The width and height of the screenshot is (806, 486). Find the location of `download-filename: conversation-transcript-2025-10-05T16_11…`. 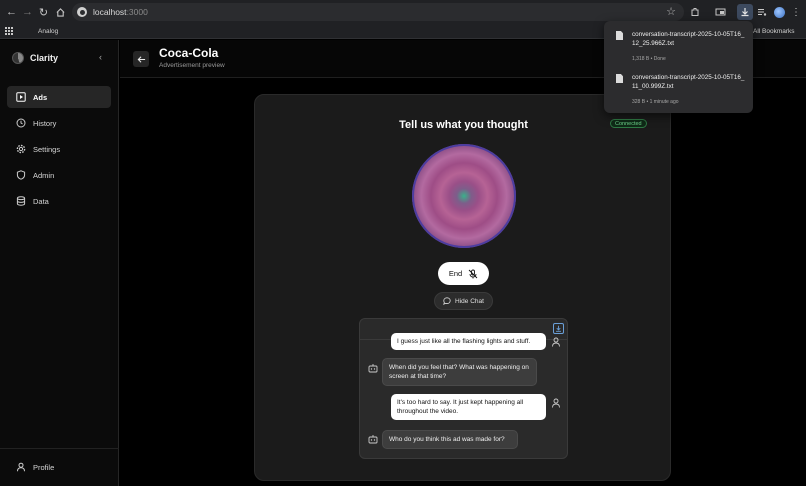

download-filename: conversation-transcript-2025-10-05T16_11… is located at coordinates (688, 82).